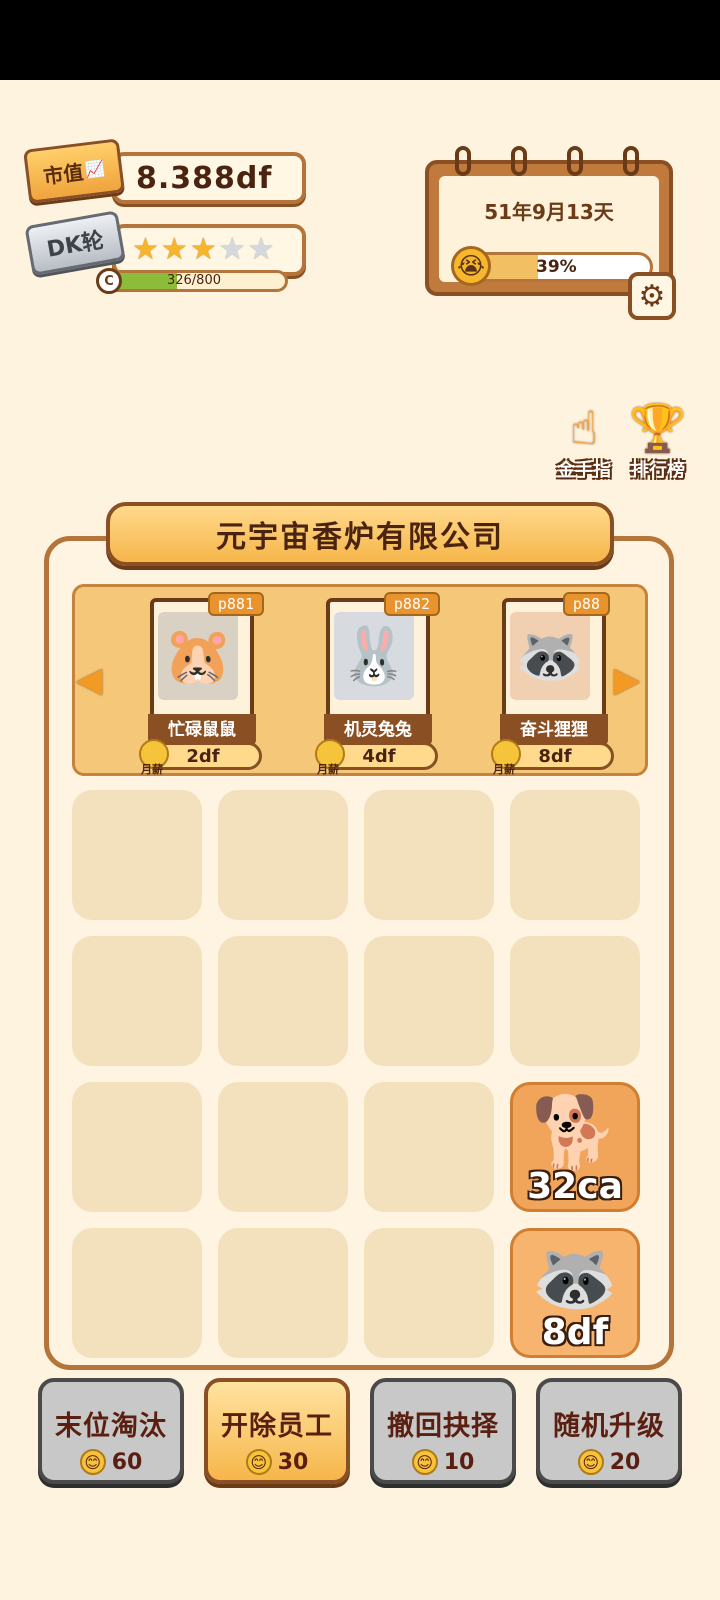 The image size is (720, 1600). I want to click on action-label: 开除员工, so click(277, 1426).